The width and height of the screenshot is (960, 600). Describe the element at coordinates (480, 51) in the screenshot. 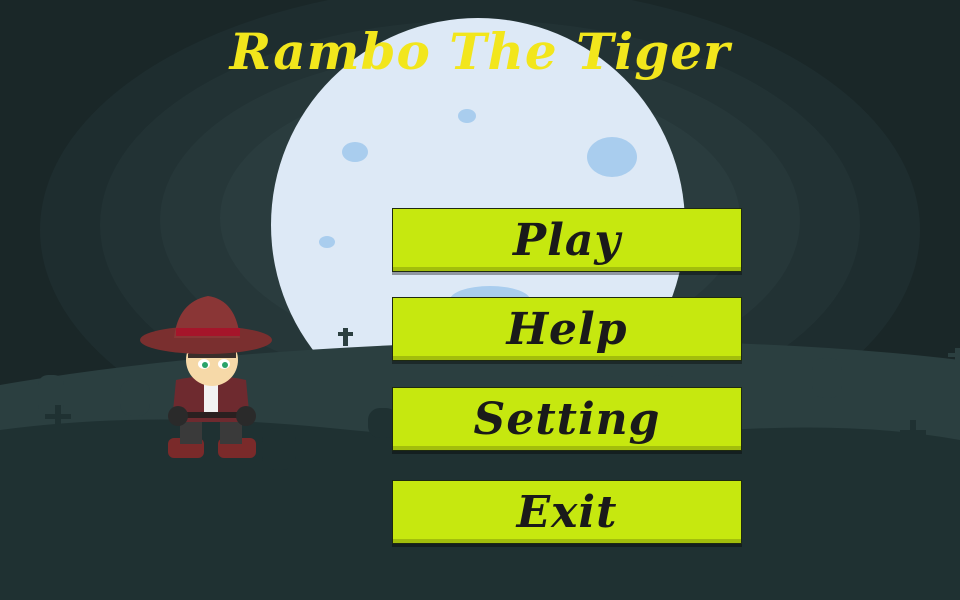

I see `game-title: Rambo The Tiger` at that location.